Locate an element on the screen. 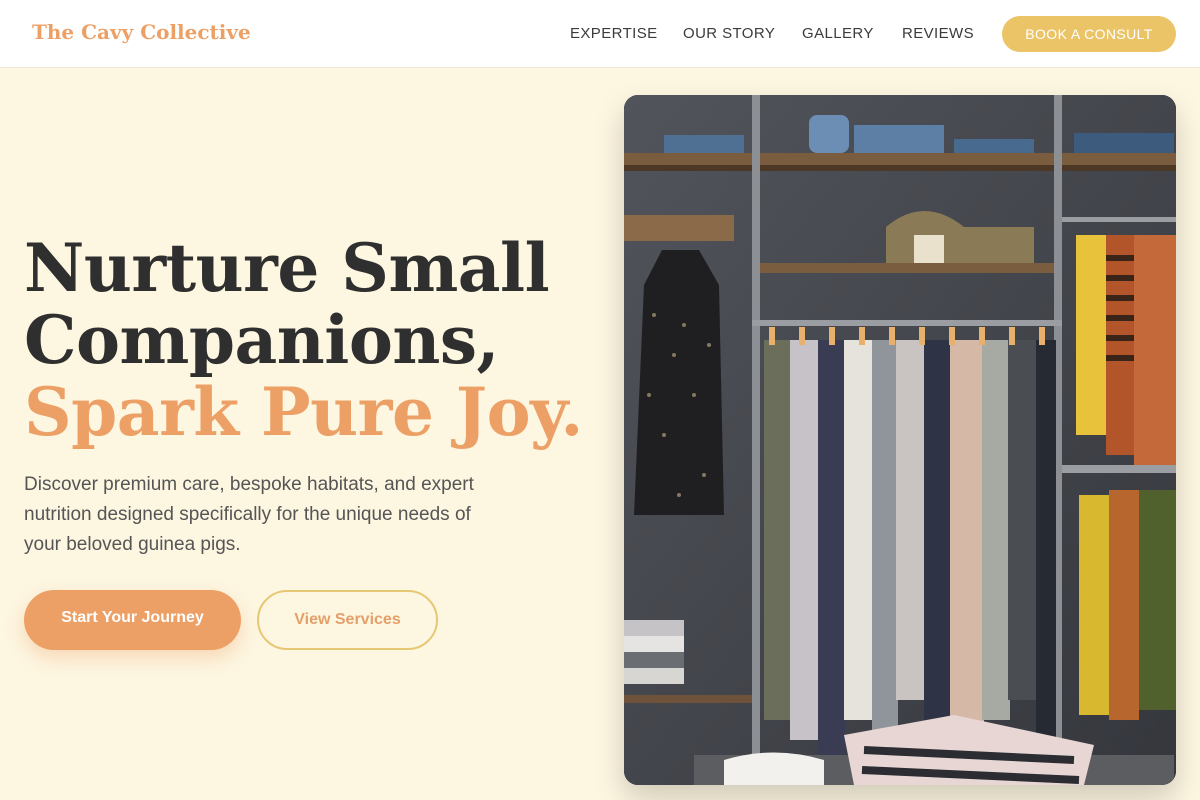 Image resolution: width=1200 pixels, height=800 pixels. nav-link-gallery: GALLERY is located at coordinates (838, 33).